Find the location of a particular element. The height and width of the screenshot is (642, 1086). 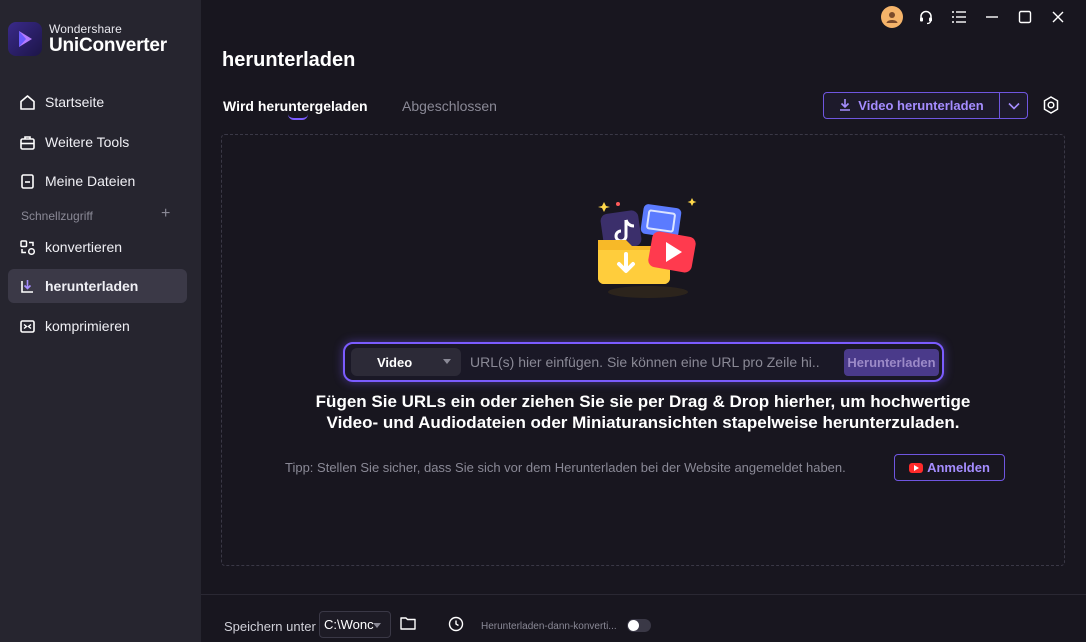

save-path-select: C:\Wonc is located at coordinates (355, 624).